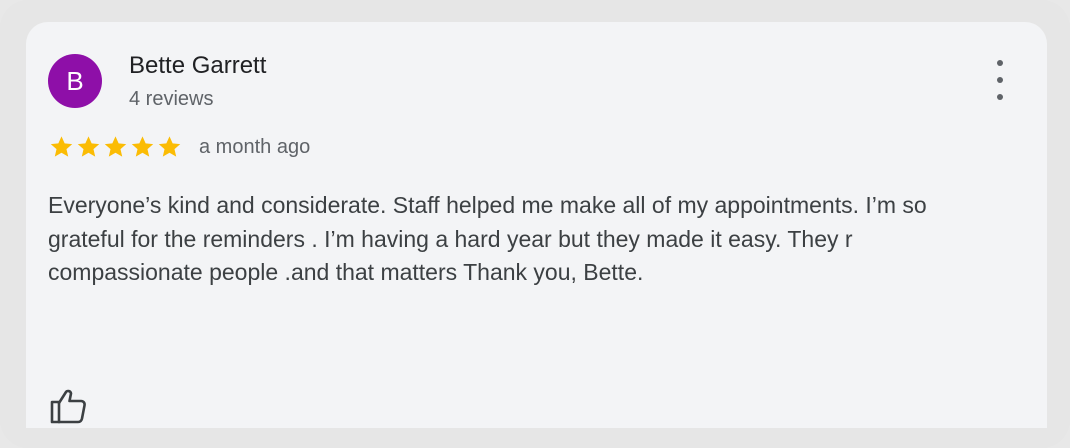  What do you see at coordinates (1000, 80) in the screenshot?
I see `more-options-button` at bounding box center [1000, 80].